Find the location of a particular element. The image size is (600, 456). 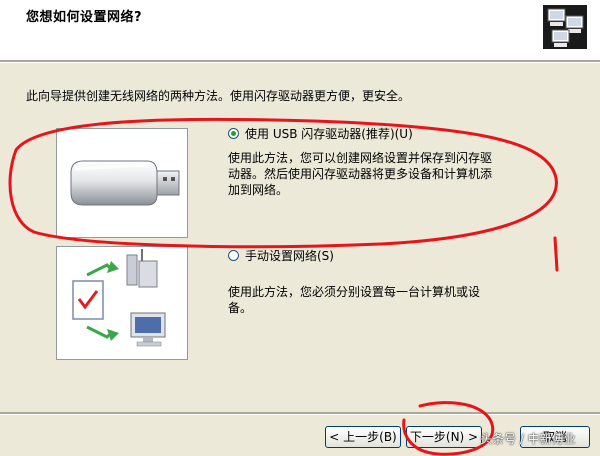

usb-desc-line: 动器。然后使用闪存驱动器将更多设备和计算机添 is located at coordinates (360, 174).